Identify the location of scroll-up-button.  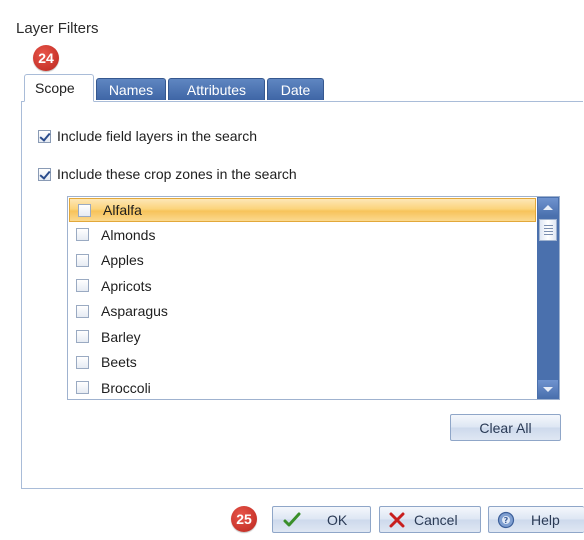
(548, 207).